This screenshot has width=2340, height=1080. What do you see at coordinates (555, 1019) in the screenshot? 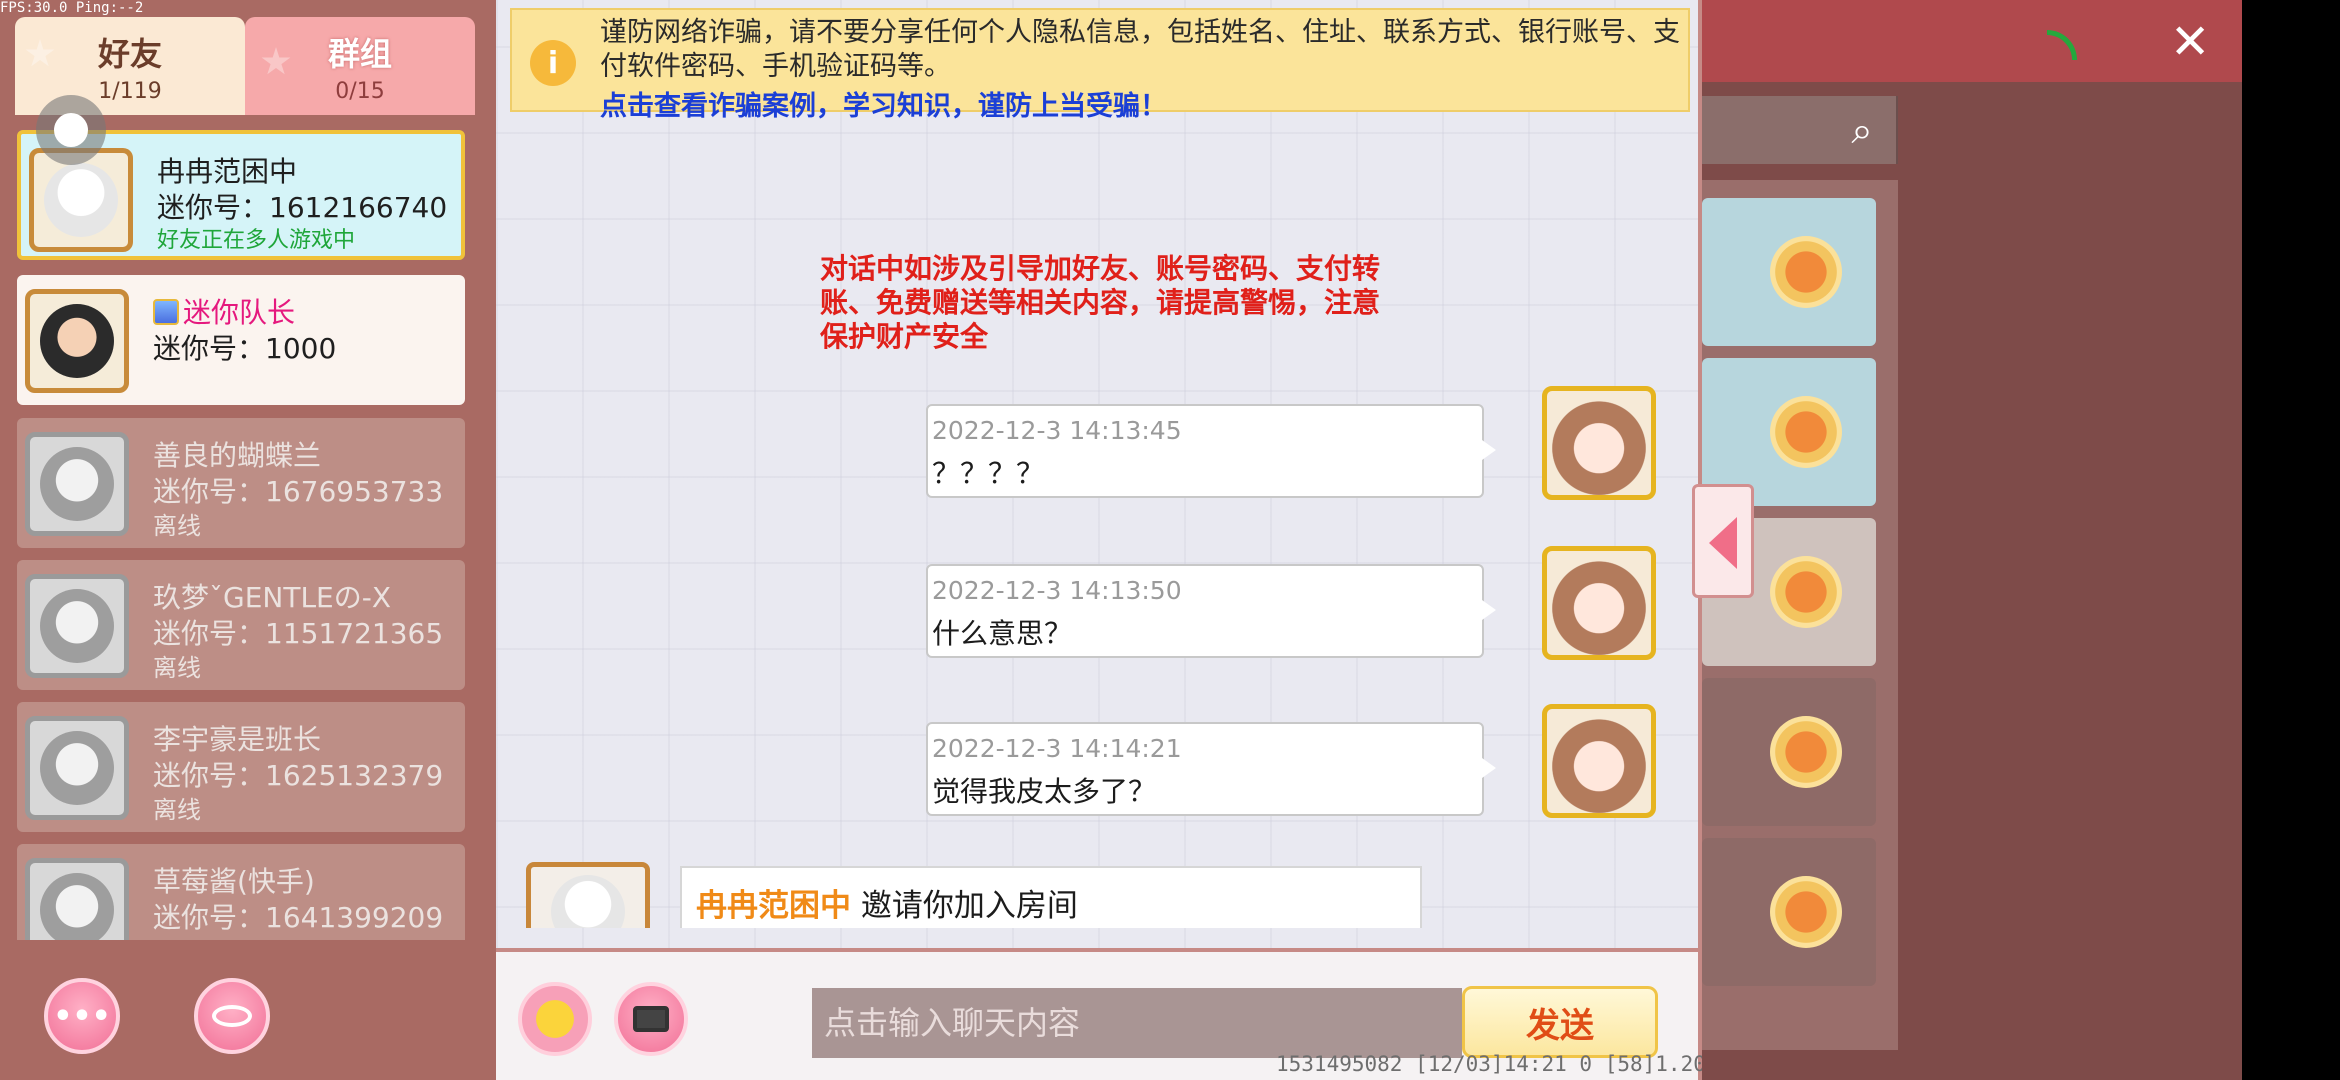
I see `emoji-button` at bounding box center [555, 1019].